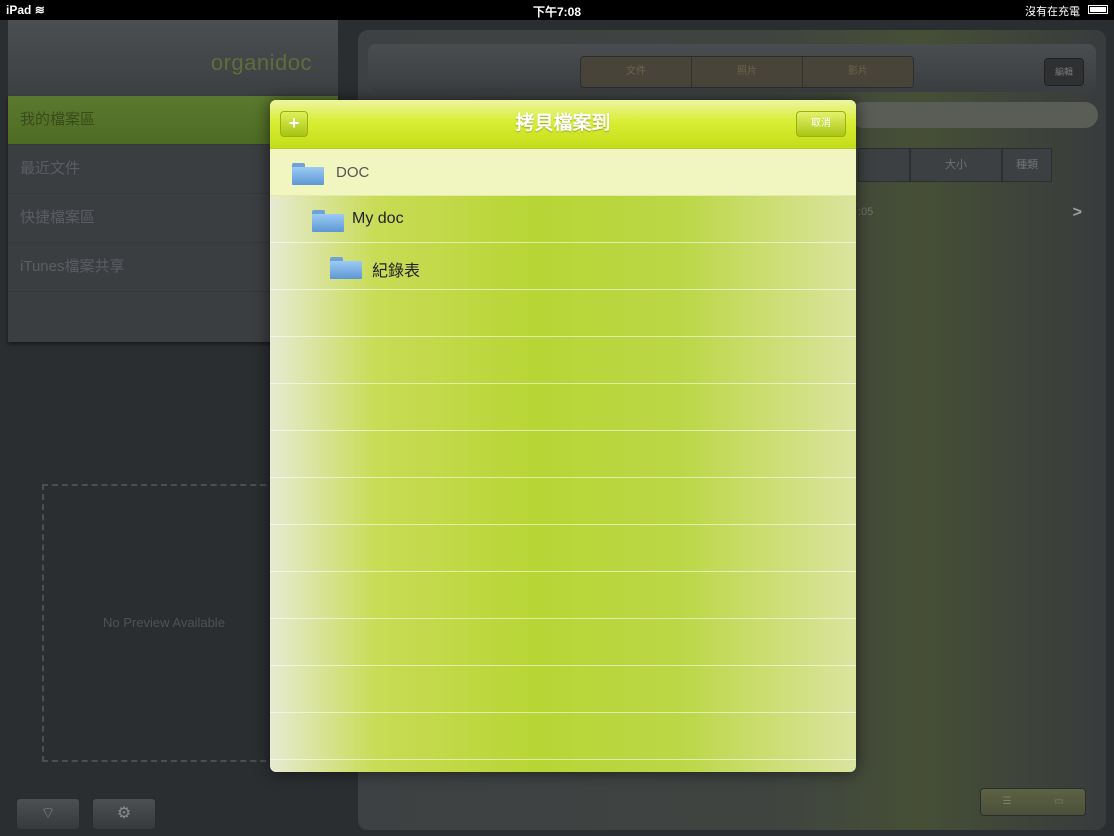  What do you see at coordinates (173, 58) in the screenshot?
I see `sidebar-header: organidoc` at bounding box center [173, 58].